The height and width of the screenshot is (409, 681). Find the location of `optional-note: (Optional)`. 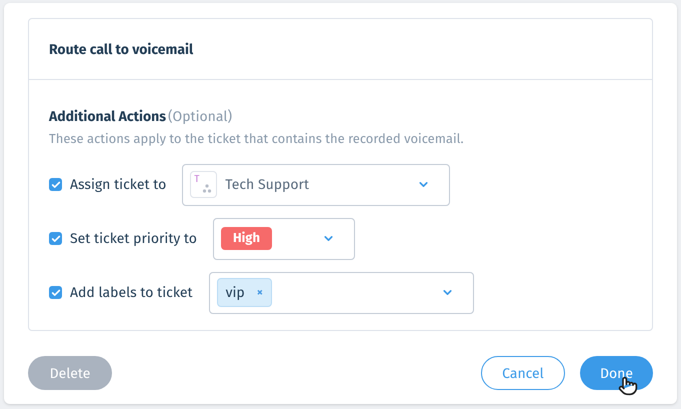

optional-note: (Optional) is located at coordinates (200, 117).